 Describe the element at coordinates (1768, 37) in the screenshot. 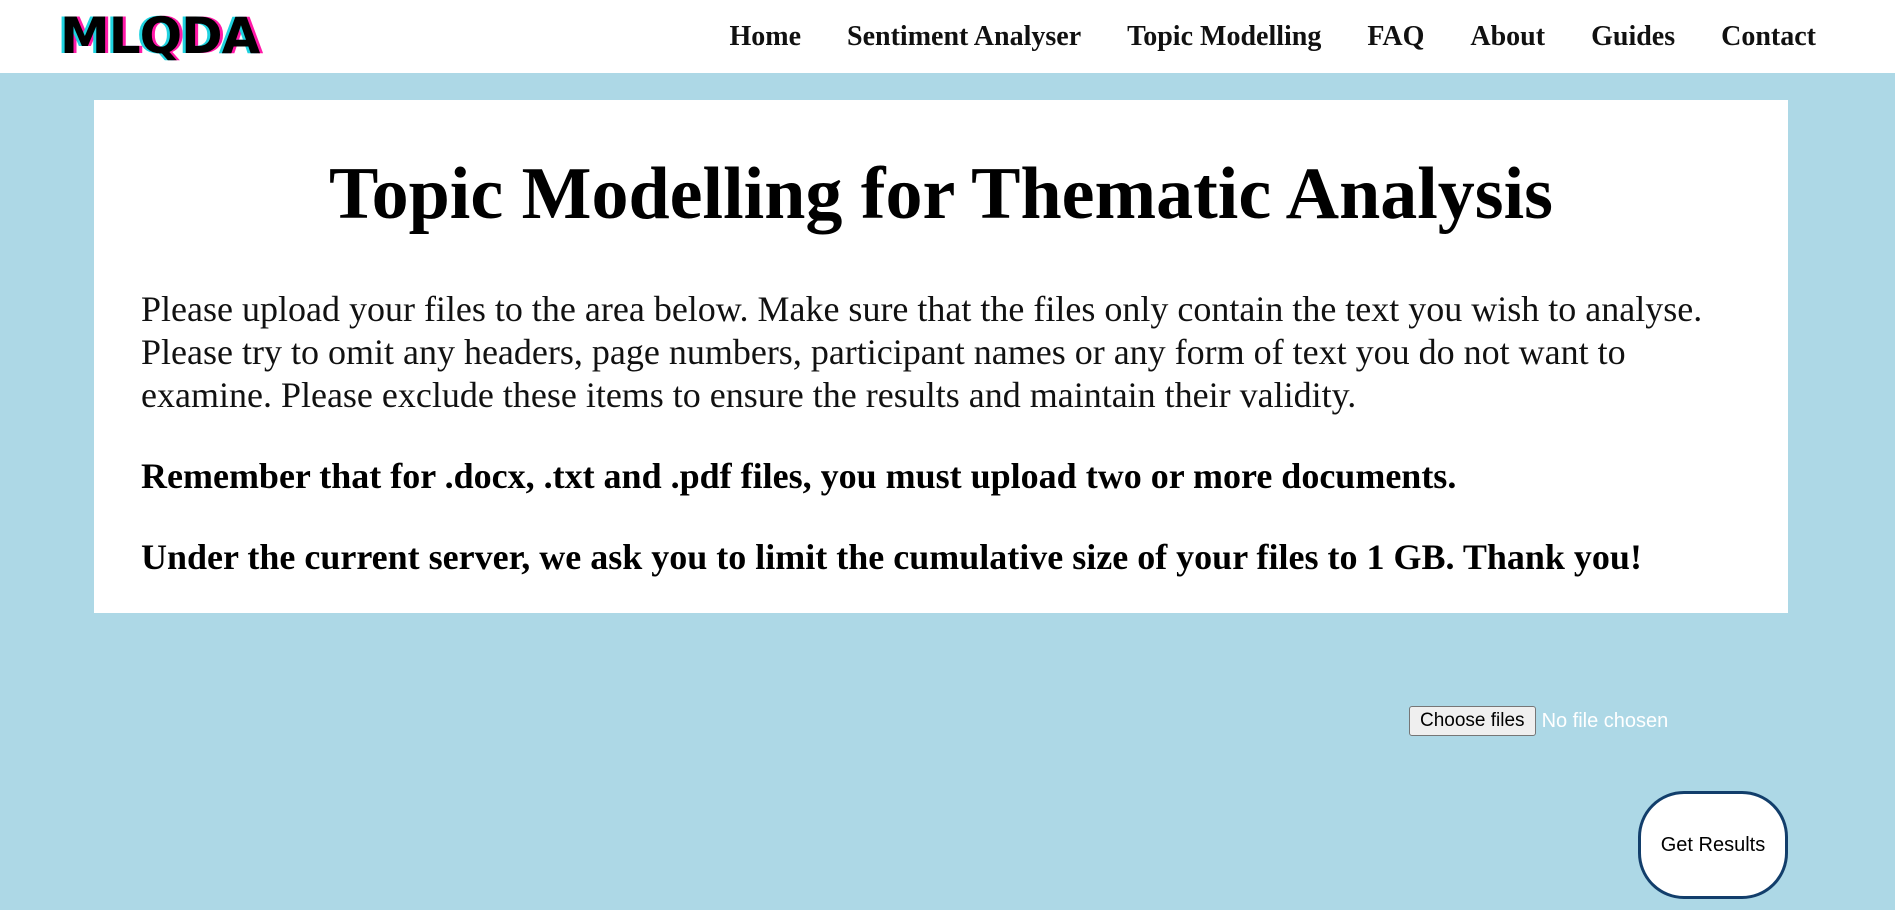

I see `nav-link-contact: Contact` at that location.